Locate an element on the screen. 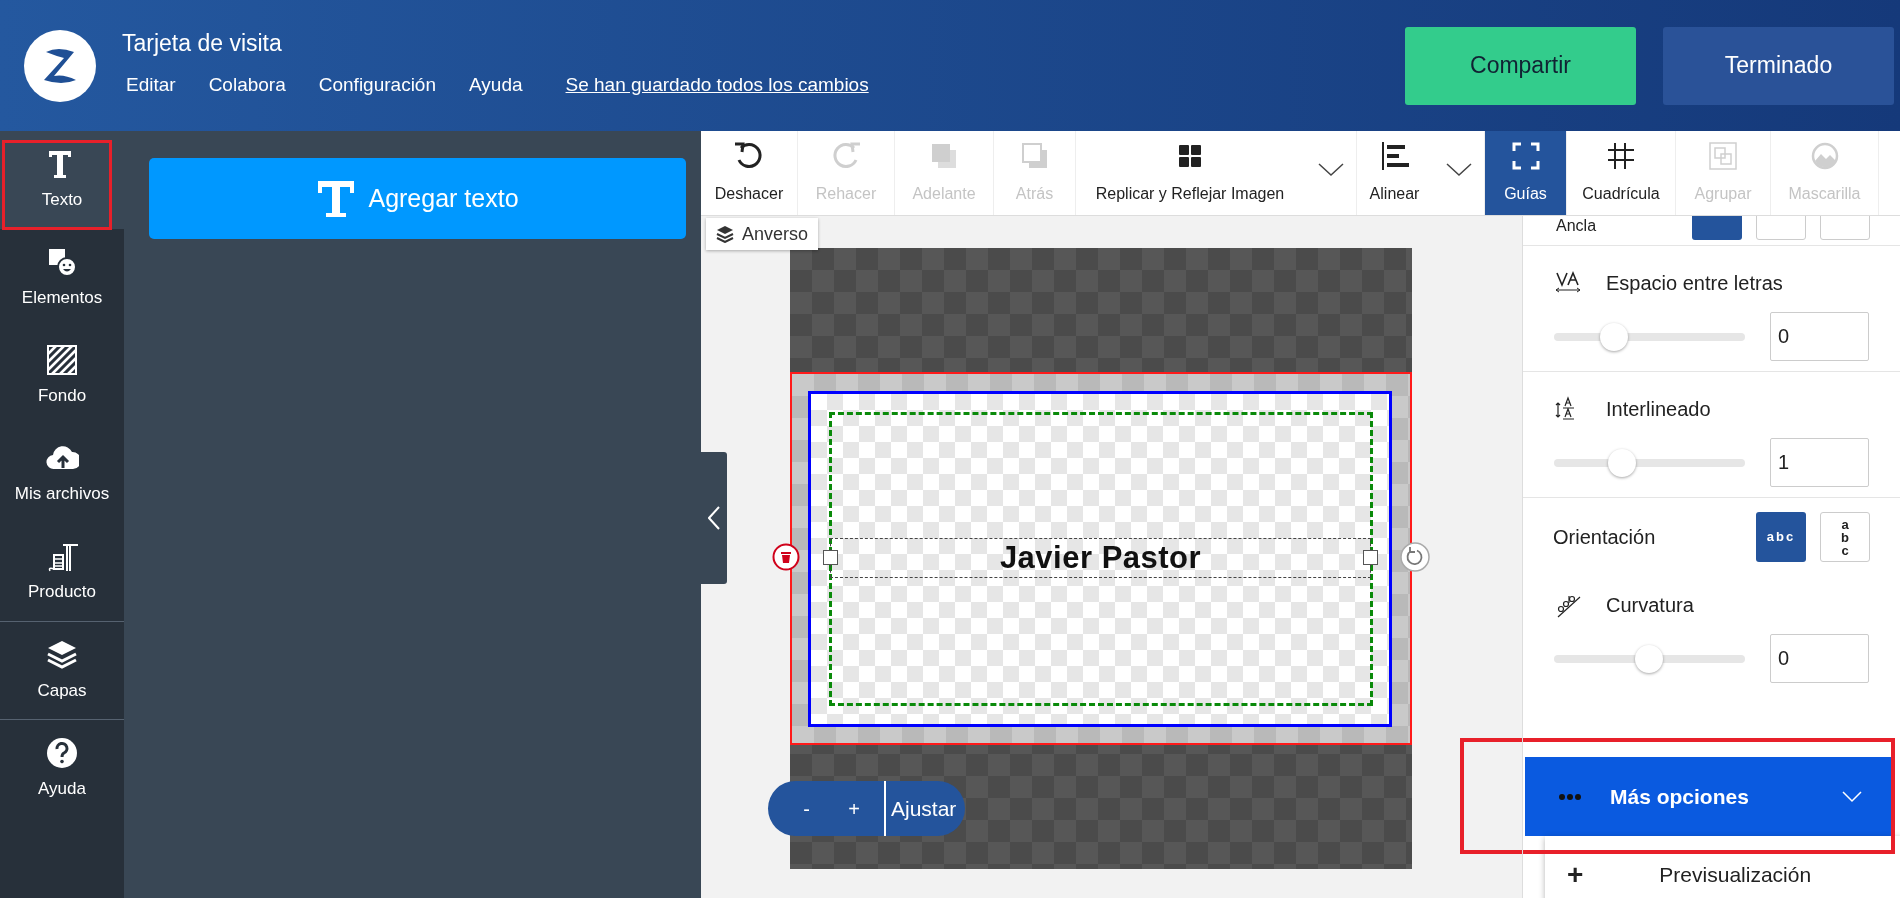  card-text: Javier Pastor is located at coordinates (1100, 557).